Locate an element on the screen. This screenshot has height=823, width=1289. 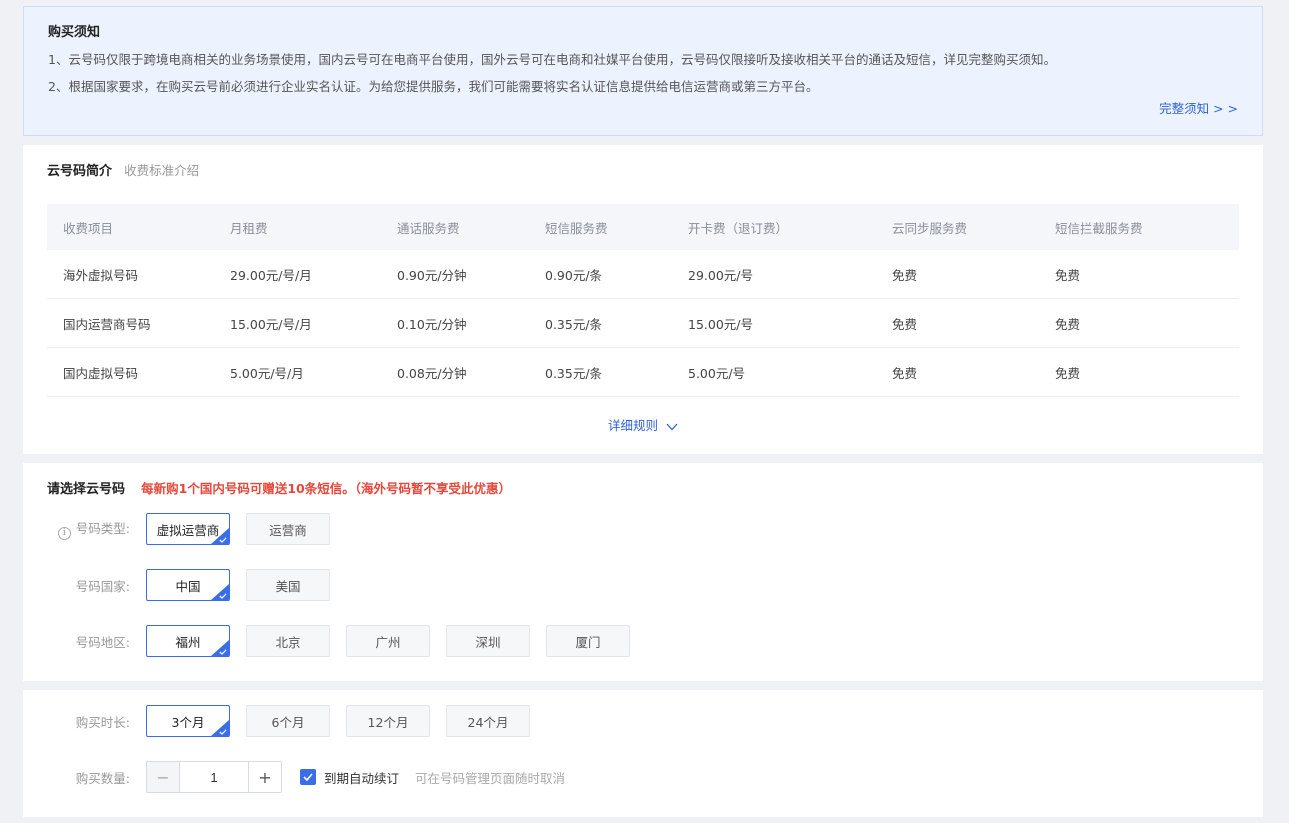
option-region-shenzhen: 深圳 is located at coordinates (488, 641).